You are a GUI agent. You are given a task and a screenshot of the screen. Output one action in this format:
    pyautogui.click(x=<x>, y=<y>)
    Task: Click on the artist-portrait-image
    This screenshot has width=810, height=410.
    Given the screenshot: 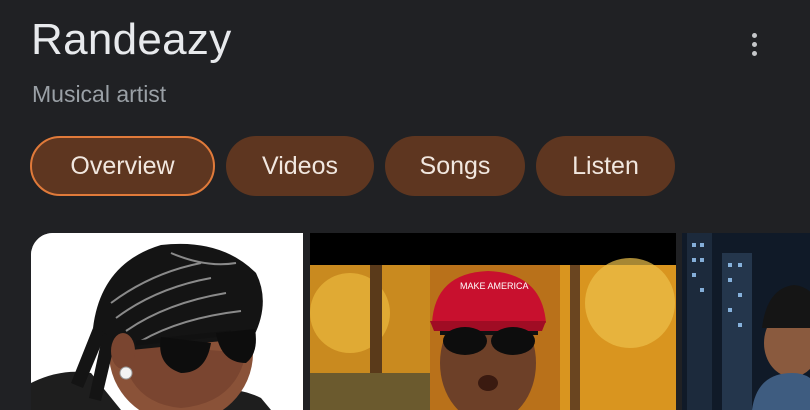 What is the action you would take?
    pyautogui.click(x=167, y=321)
    